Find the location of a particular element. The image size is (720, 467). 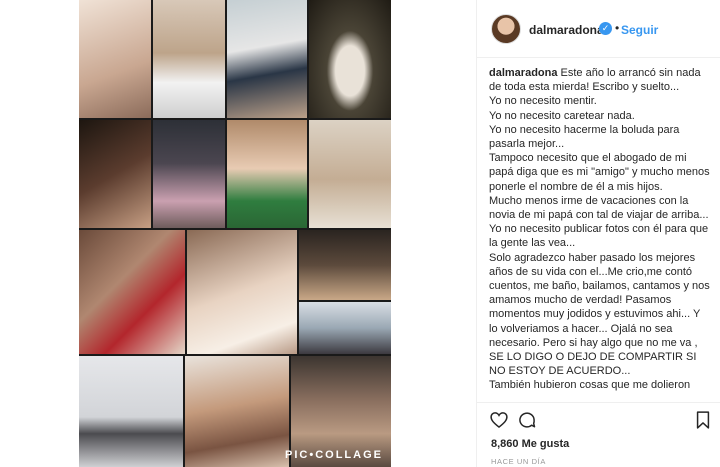

caption-username: dalmaradona is located at coordinates (523, 73).